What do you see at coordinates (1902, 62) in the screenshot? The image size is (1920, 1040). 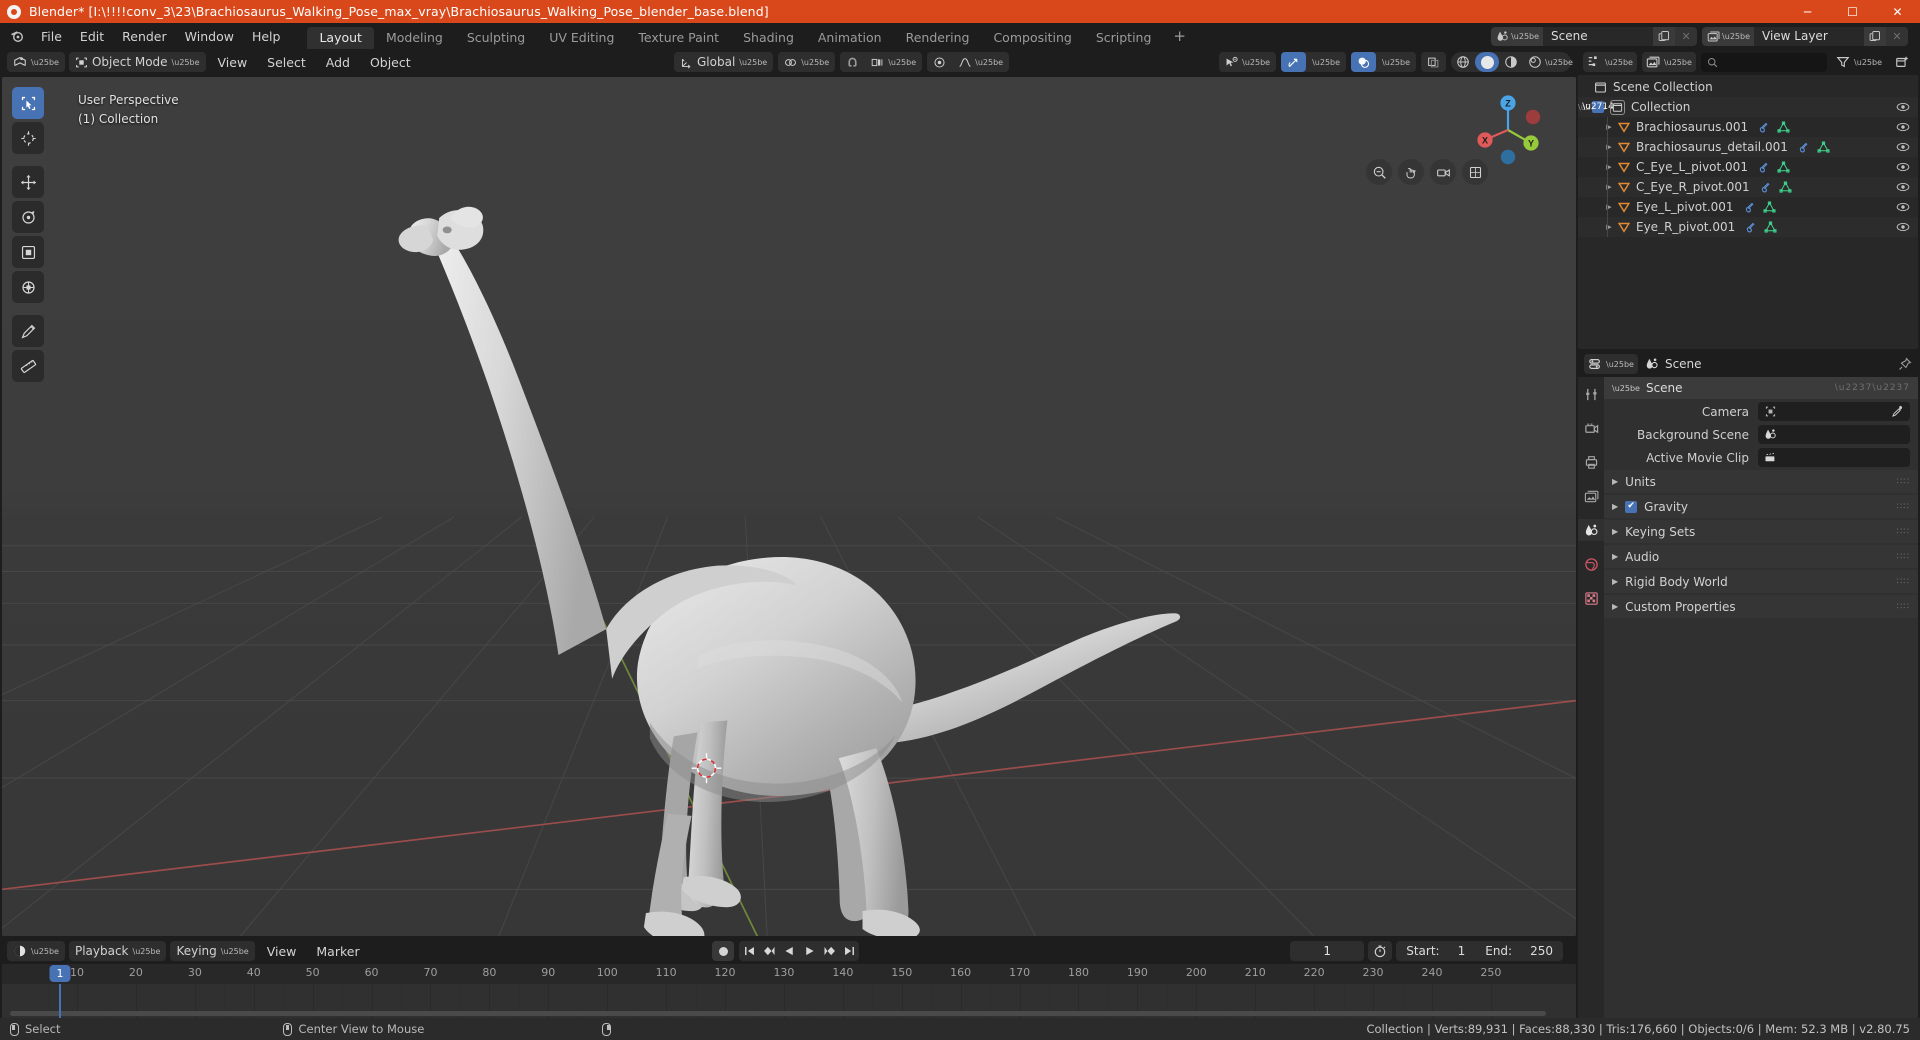 I see `new-collection-icon` at bounding box center [1902, 62].